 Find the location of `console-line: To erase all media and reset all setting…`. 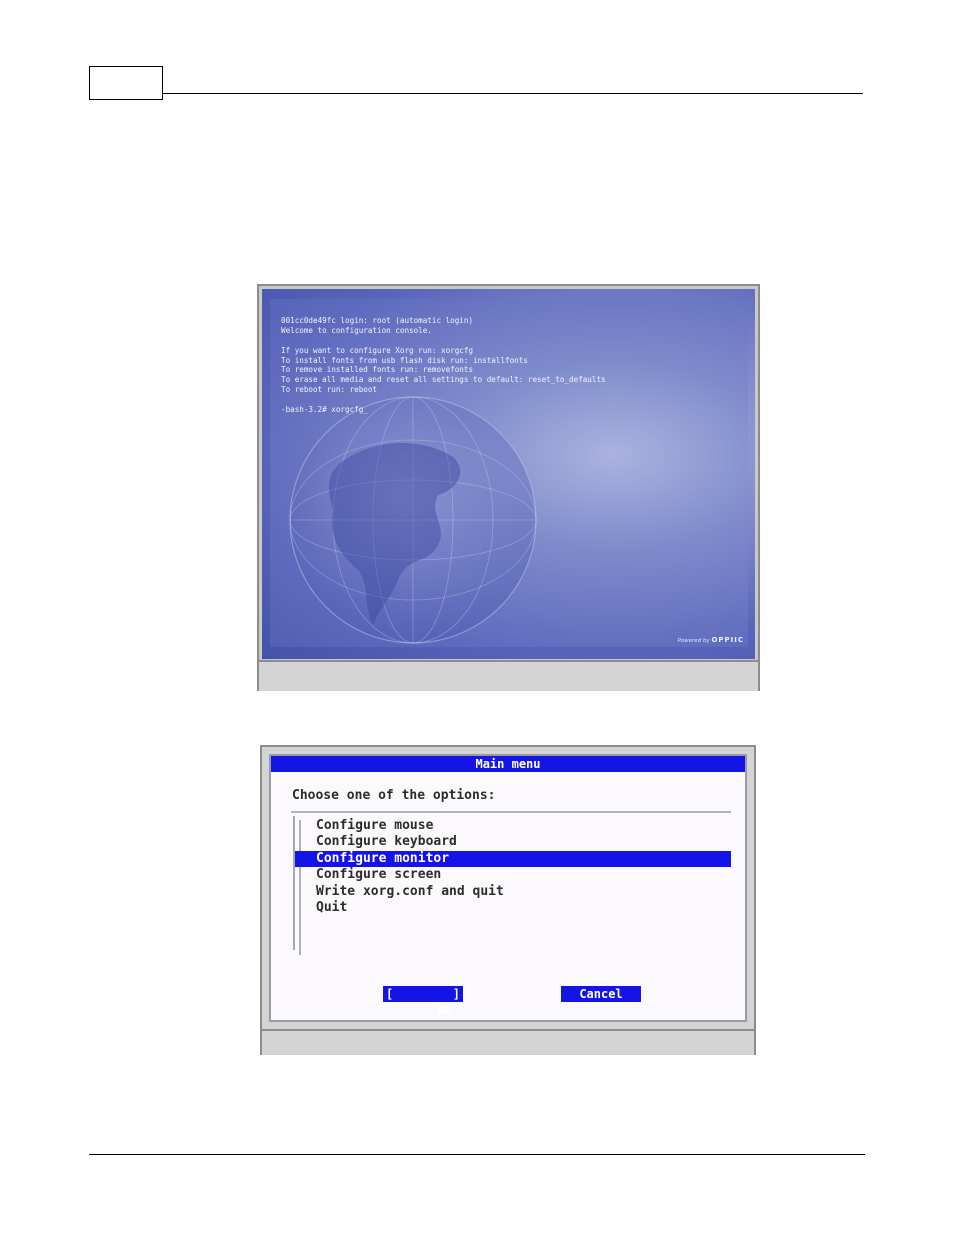

console-line: To erase all media and reset all setting… is located at coordinates (443, 380).